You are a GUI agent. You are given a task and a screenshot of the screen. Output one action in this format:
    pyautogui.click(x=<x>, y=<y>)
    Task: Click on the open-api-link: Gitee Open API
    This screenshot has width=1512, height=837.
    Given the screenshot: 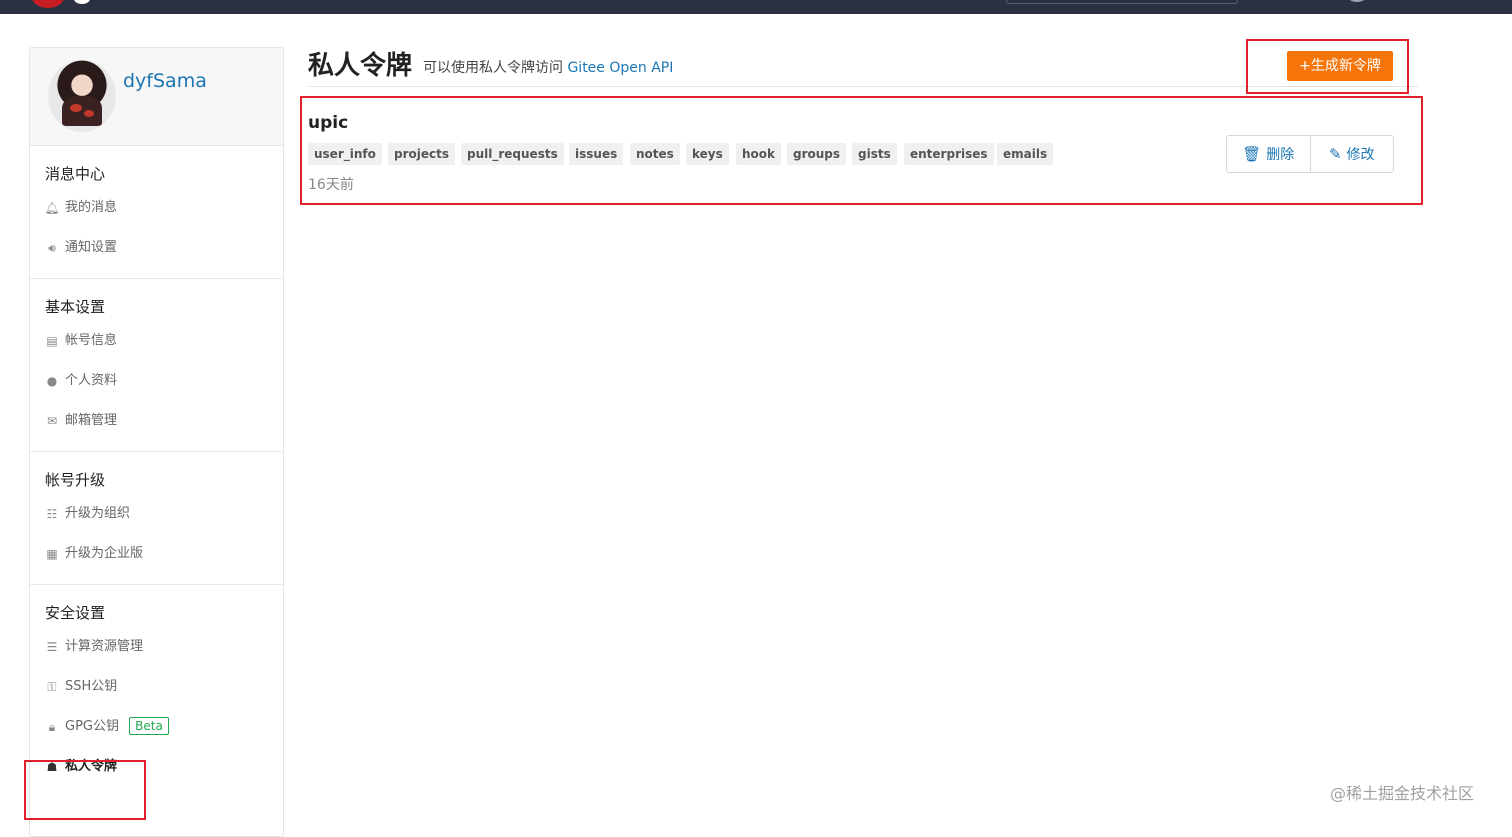 What is the action you would take?
    pyautogui.click(x=620, y=68)
    